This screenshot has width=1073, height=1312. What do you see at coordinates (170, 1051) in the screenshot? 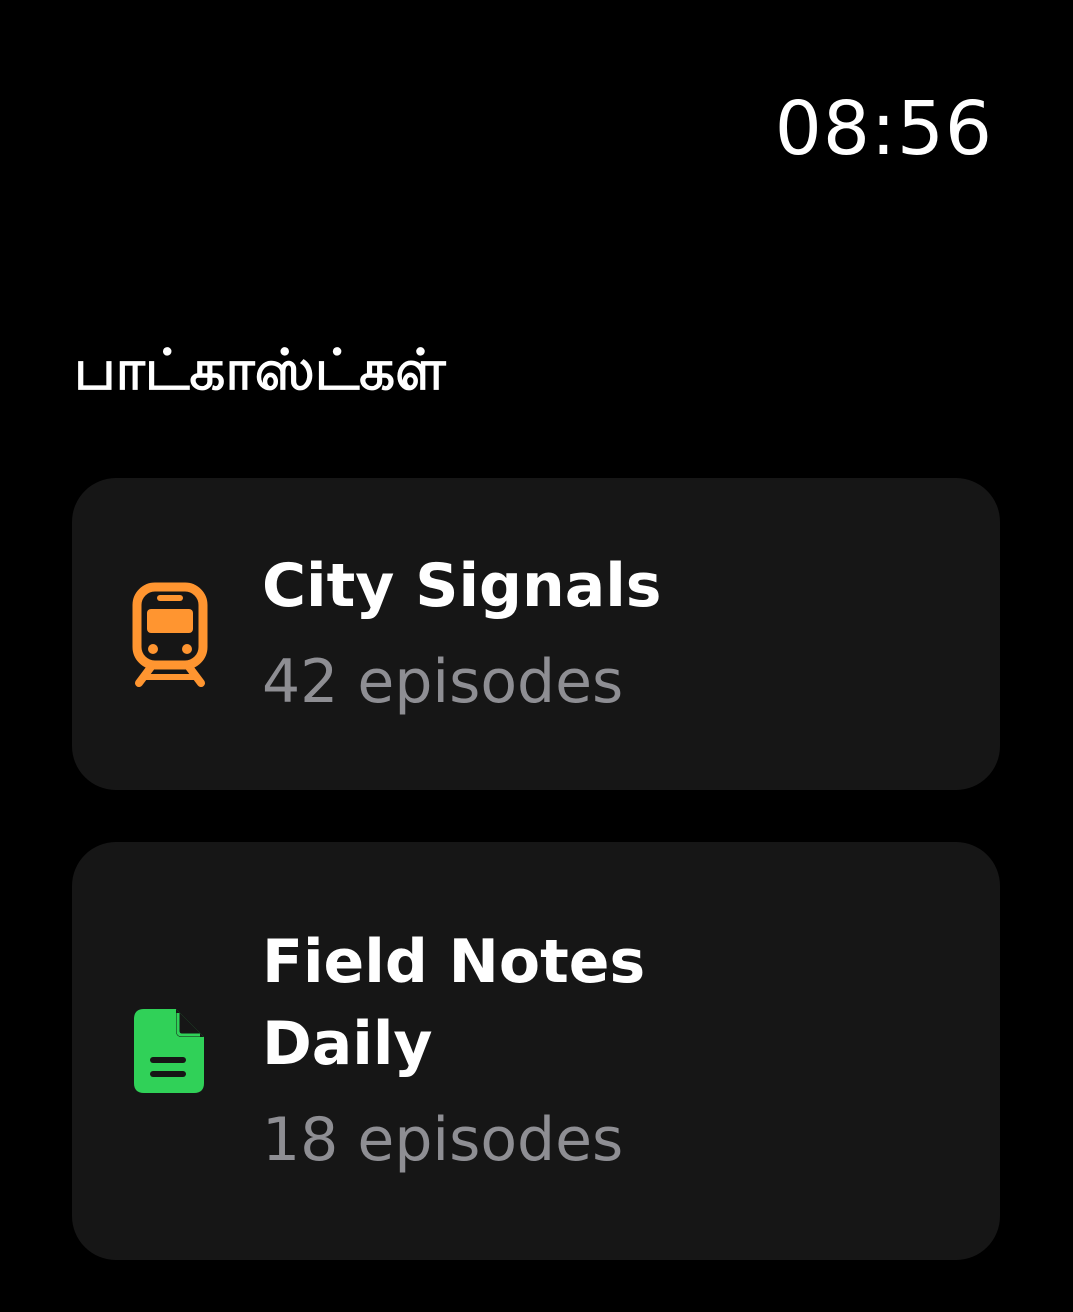
I see `document-icon` at bounding box center [170, 1051].